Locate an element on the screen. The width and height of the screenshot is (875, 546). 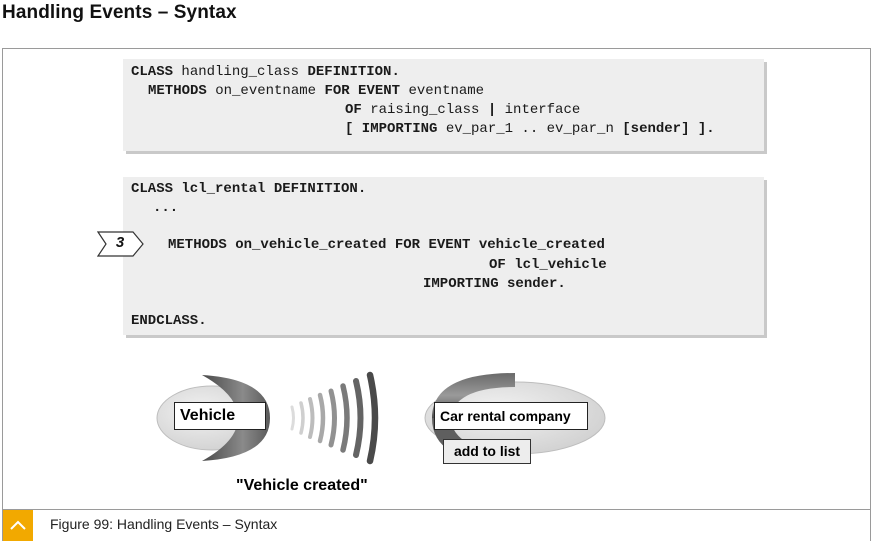
code-keyword: FOR EVENT is located at coordinates (362, 91).